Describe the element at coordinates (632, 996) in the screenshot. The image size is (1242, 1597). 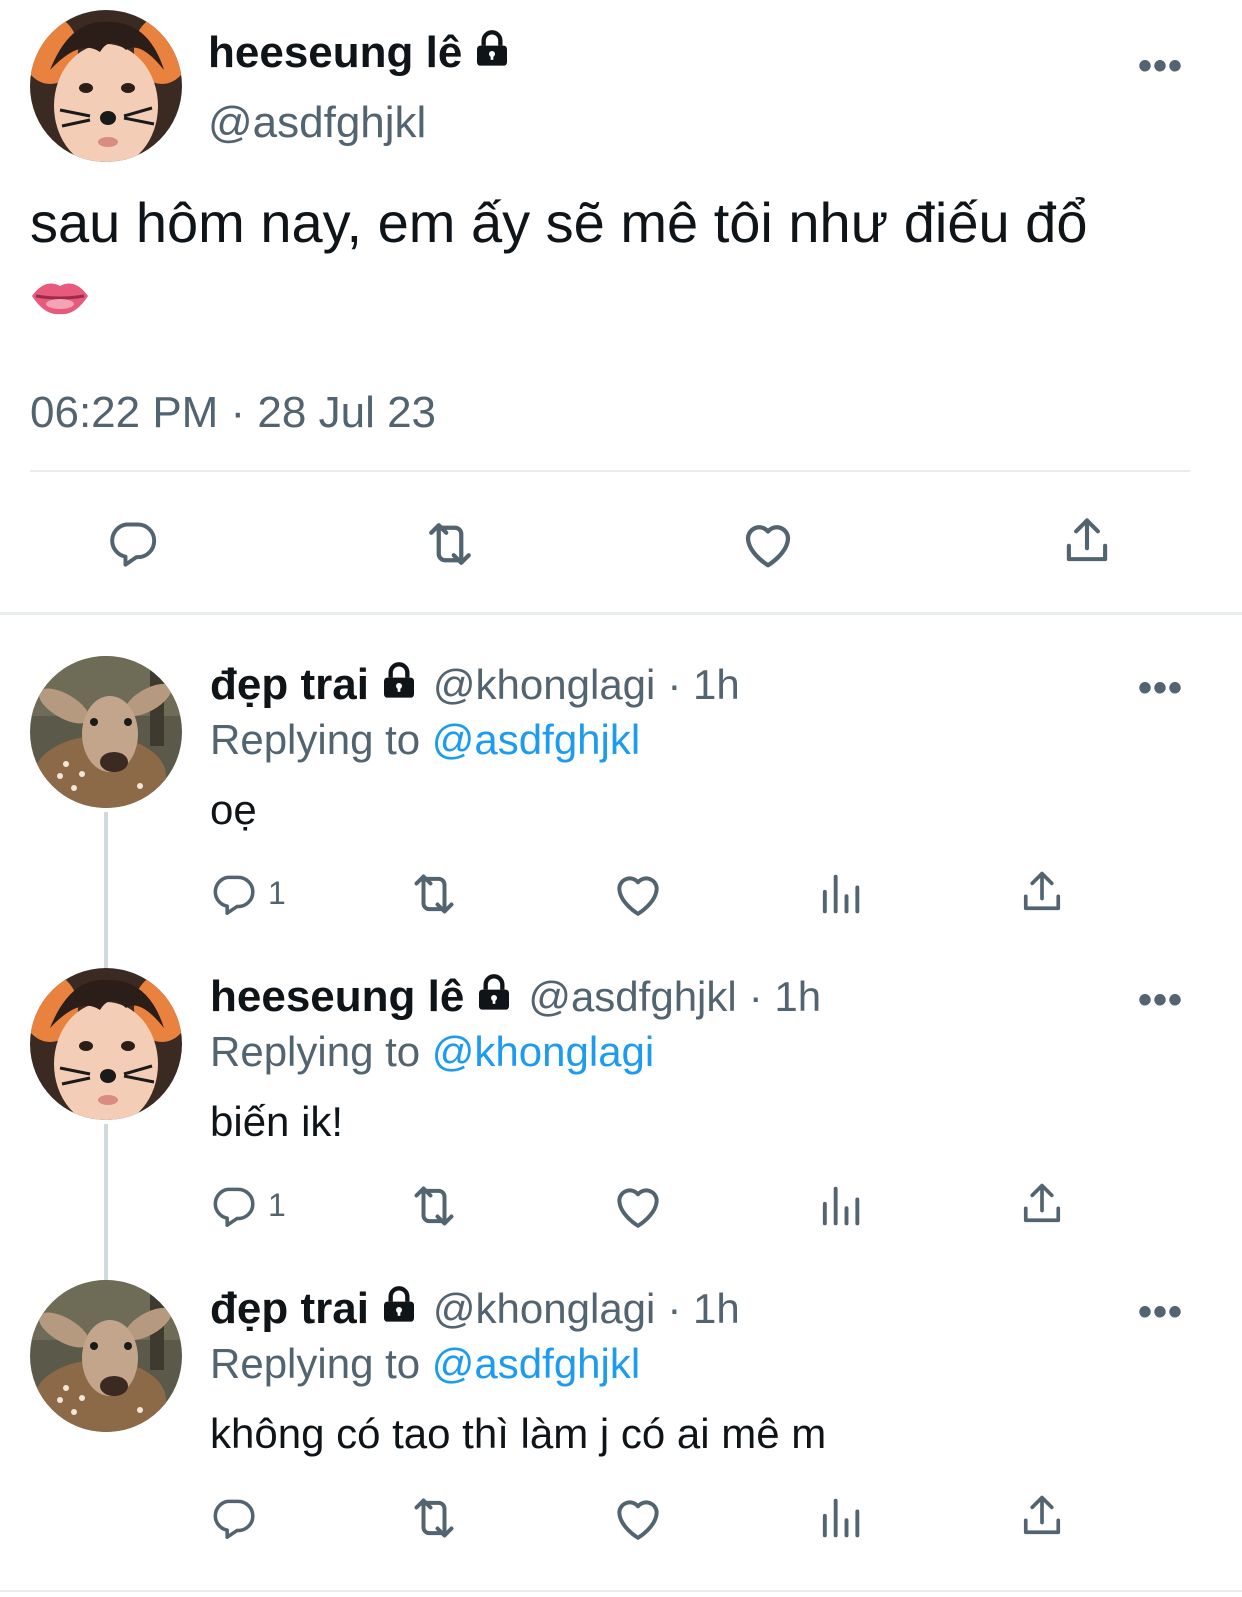
I see `reply-author-handle: @asdfghjkl` at that location.